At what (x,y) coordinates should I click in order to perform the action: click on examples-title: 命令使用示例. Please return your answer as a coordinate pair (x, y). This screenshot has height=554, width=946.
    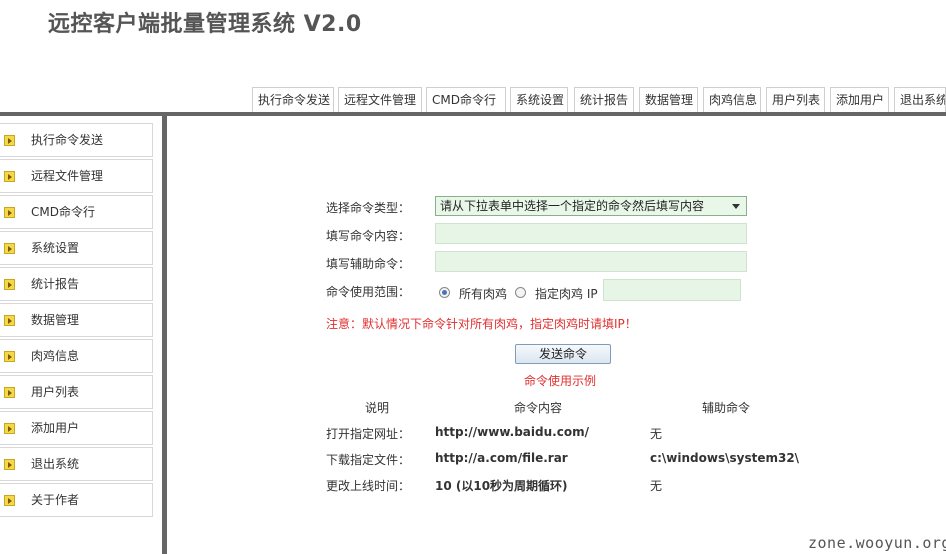
    Looking at the image, I should click on (560, 381).